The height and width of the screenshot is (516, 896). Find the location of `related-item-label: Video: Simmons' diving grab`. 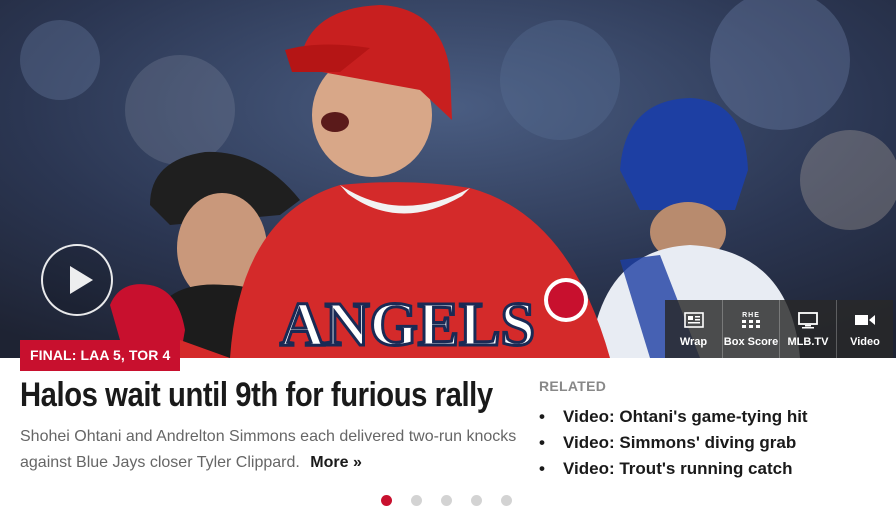

related-item-label: Video: Simmons' diving grab is located at coordinates (680, 442).